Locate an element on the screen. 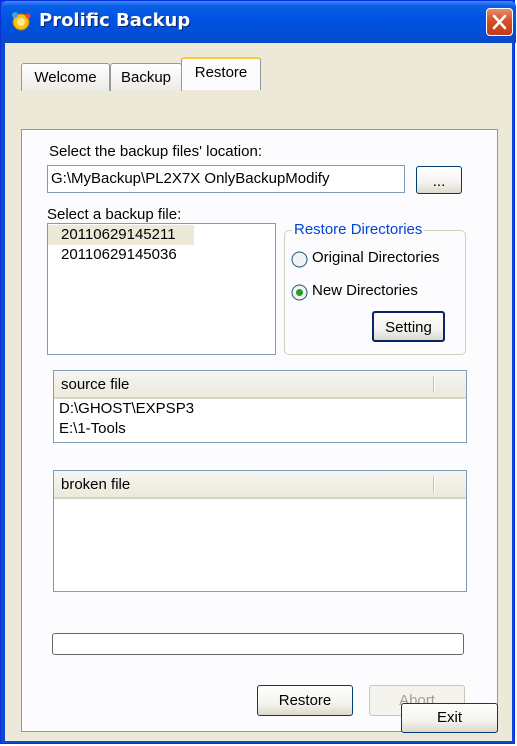 Image resolution: width=517 pixels, height=746 pixels. close-icon is located at coordinates (499, 22).